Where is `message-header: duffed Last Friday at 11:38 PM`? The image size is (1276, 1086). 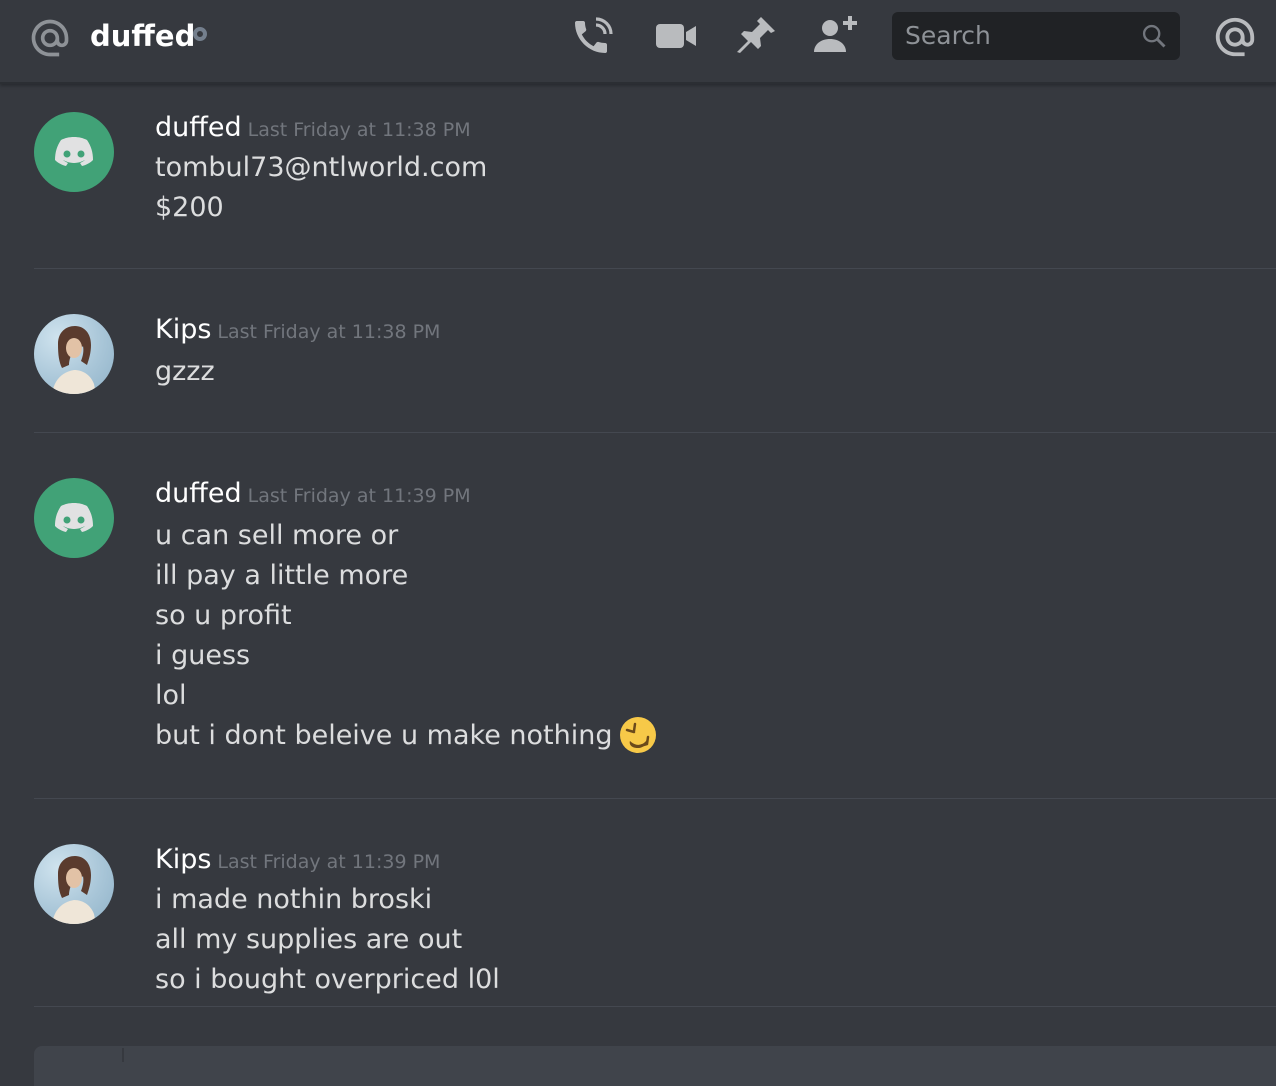
message-header: duffed Last Friday at 11:38 PM is located at coordinates (313, 127).